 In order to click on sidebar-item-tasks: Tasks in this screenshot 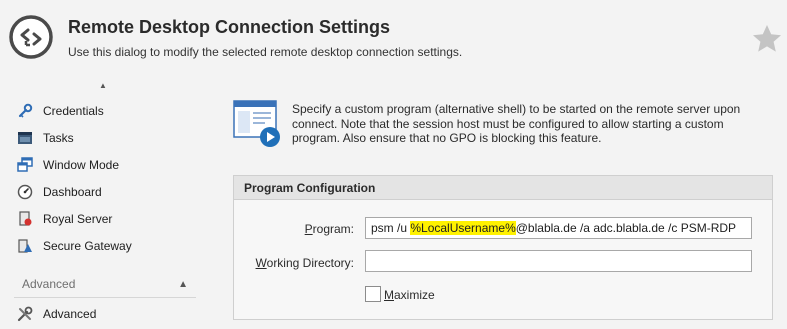, I will do `click(106, 138)`.